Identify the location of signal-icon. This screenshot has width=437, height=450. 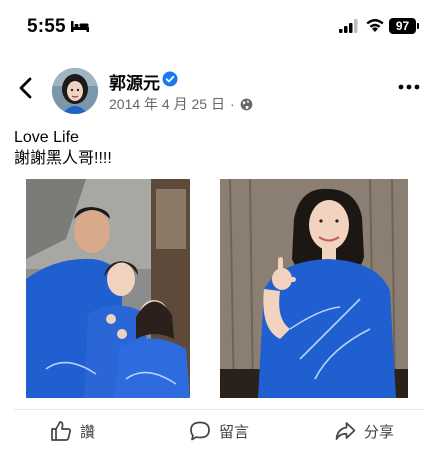
(348, 26).